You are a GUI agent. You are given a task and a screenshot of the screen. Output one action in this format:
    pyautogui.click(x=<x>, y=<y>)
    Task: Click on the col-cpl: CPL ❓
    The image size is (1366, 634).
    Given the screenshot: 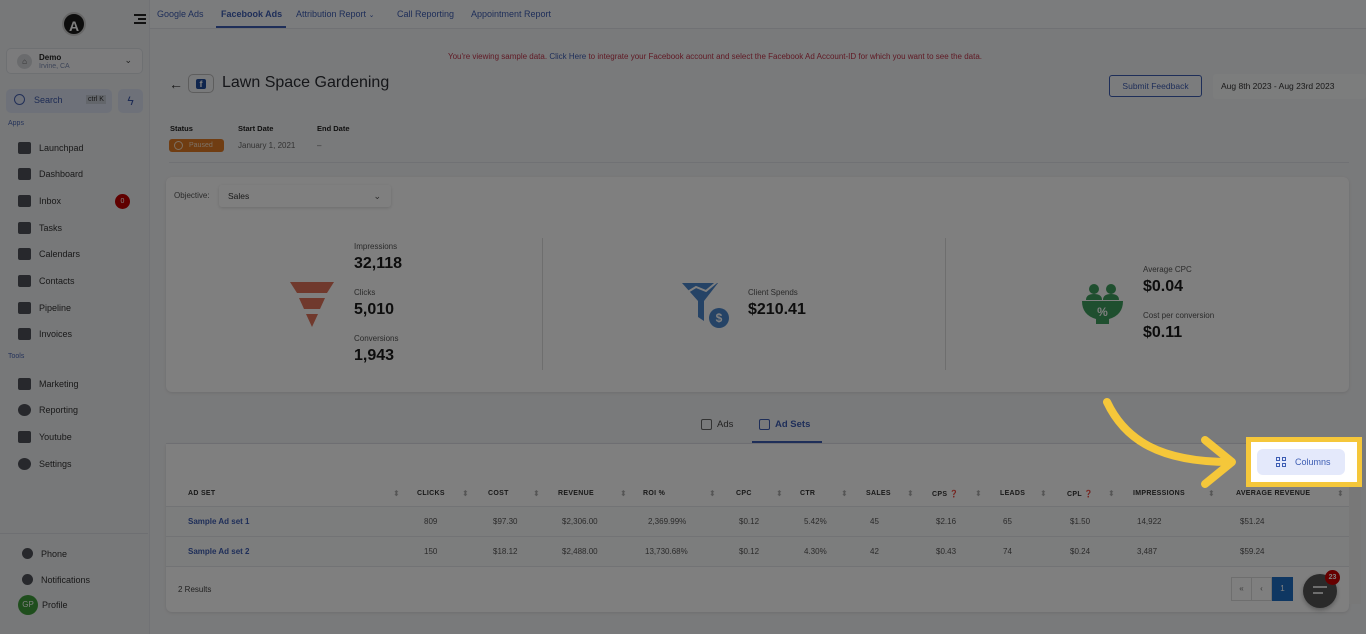 What is the action you would take?
    pyautogui.click(x=1080, y=494)
    